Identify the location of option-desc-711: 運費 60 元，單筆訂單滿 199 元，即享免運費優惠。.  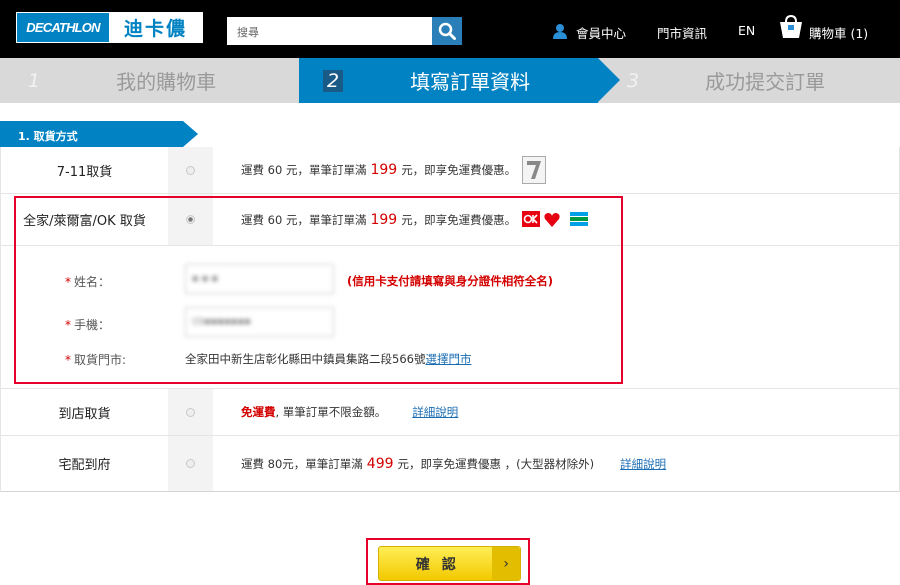
(394, 170).